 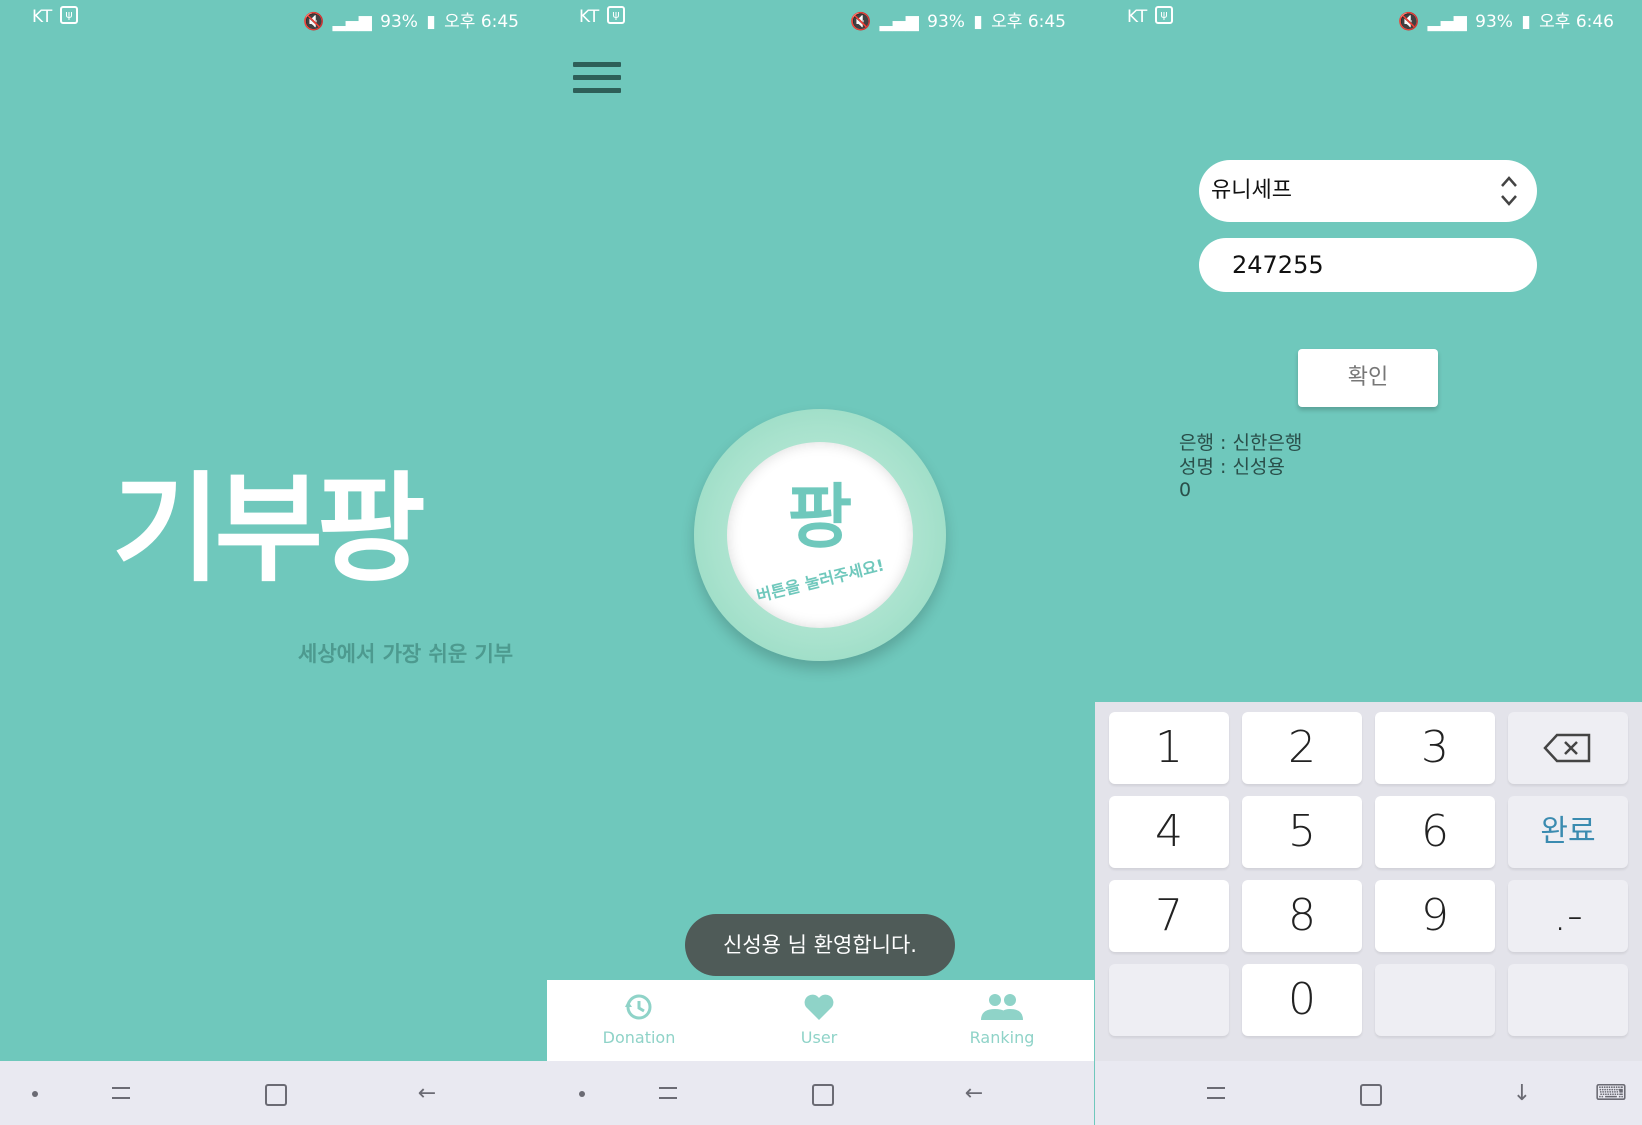 I want to click on key-1: 1, so click(x=1169, y=748).